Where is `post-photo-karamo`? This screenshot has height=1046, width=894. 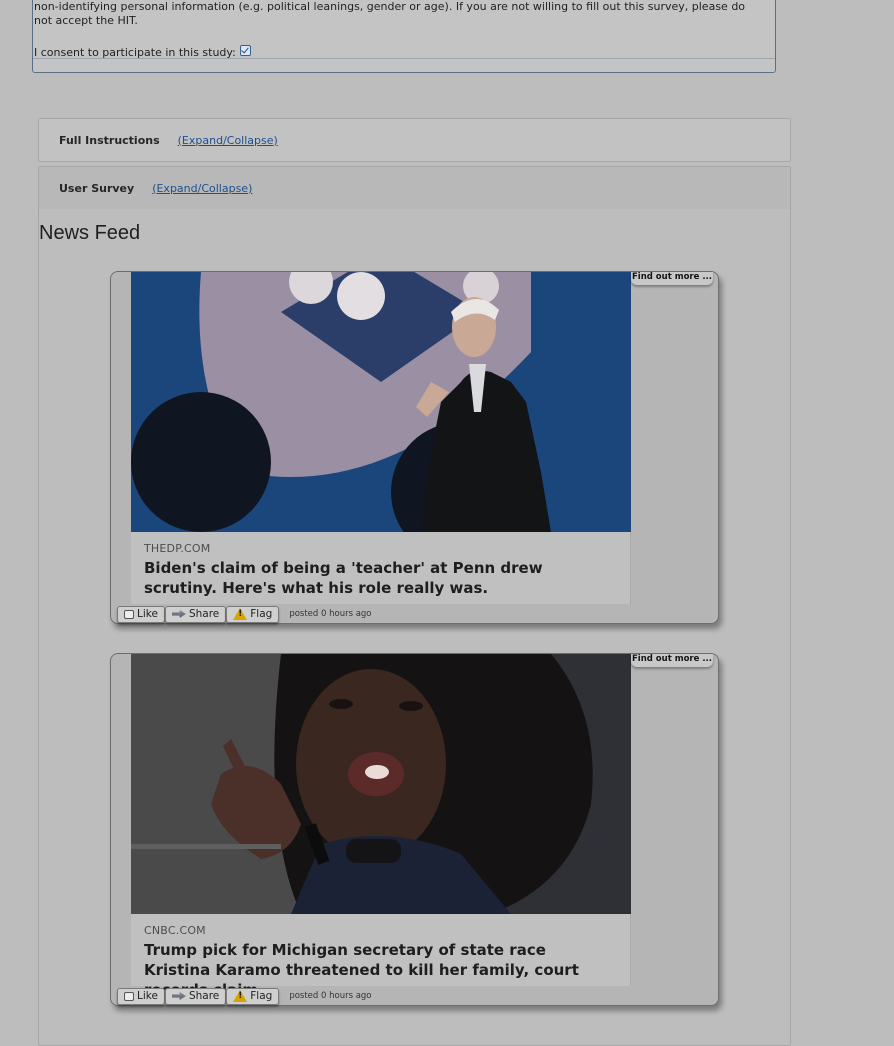 post-photo-karamo is located at coordinates (381, 784).